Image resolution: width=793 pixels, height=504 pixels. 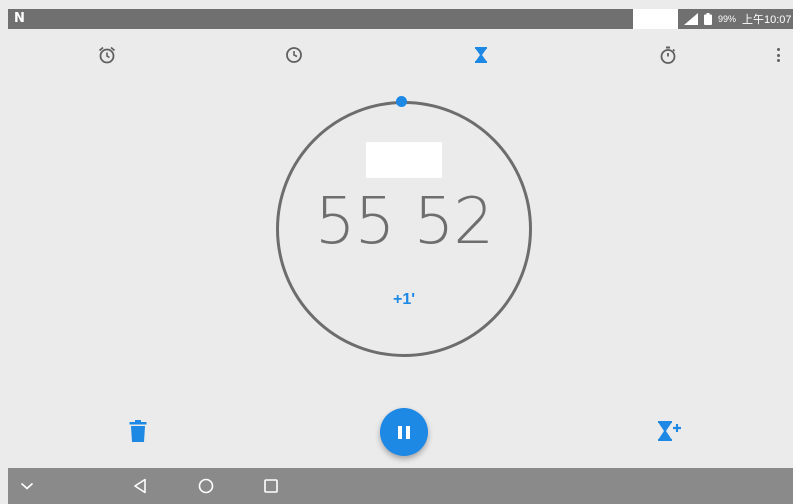 I want to click on status-bar-right: 99% 上午10:07, so click(x=735, y=19).